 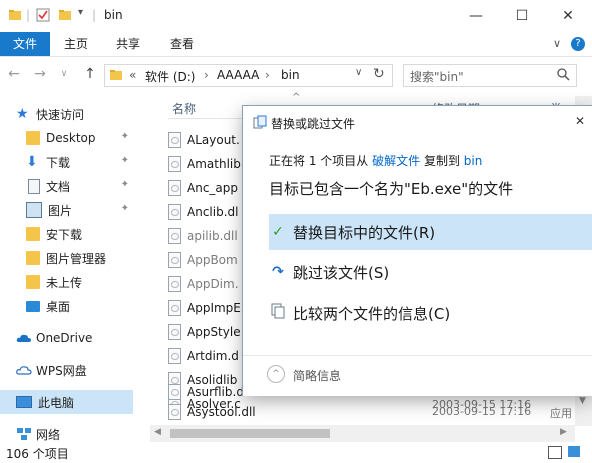 What do you see at coordinates (476, 16) in the screenshot?
I see `minimize-button: —` at bounding box center [476, 16].